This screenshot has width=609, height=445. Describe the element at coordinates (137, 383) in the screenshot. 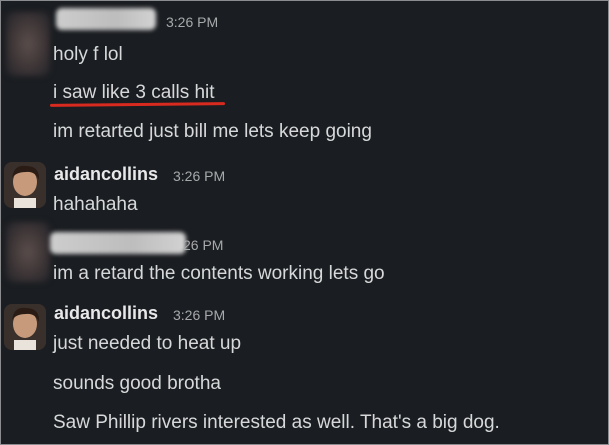

I see `message-line: sounds good brotha` at that location.